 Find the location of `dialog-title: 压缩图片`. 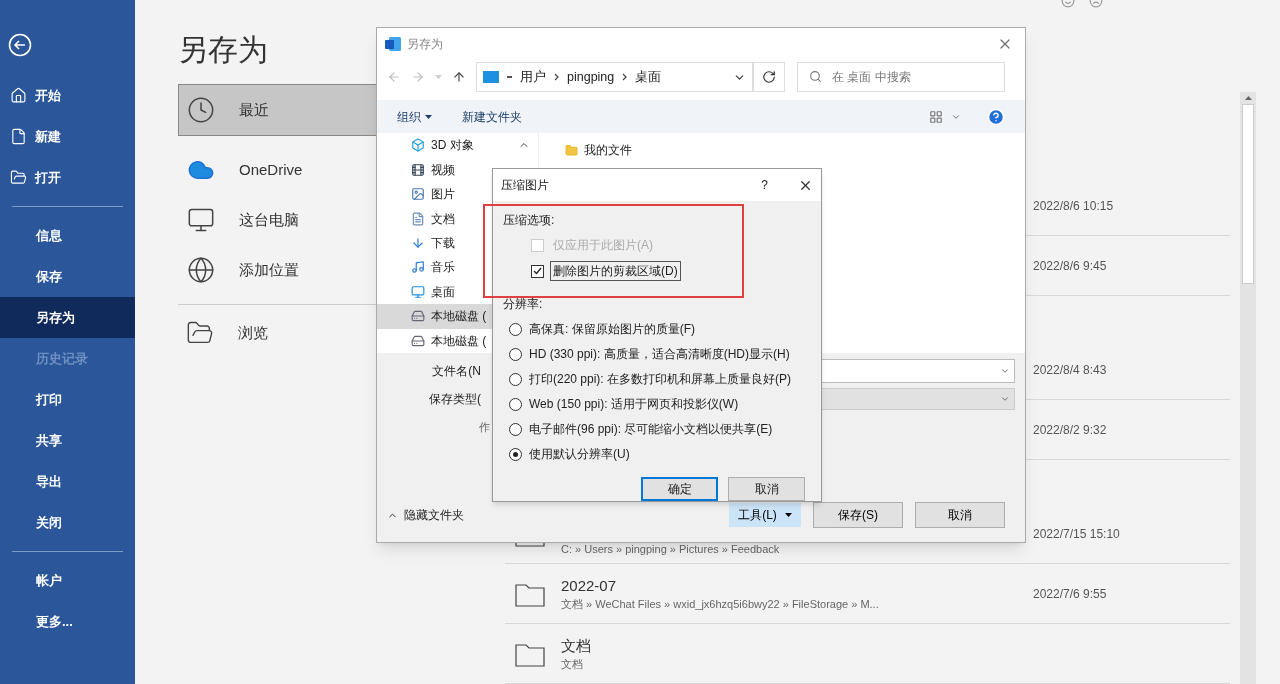

dialog-title: 压缩图片 is located at coordinates (525, 185).